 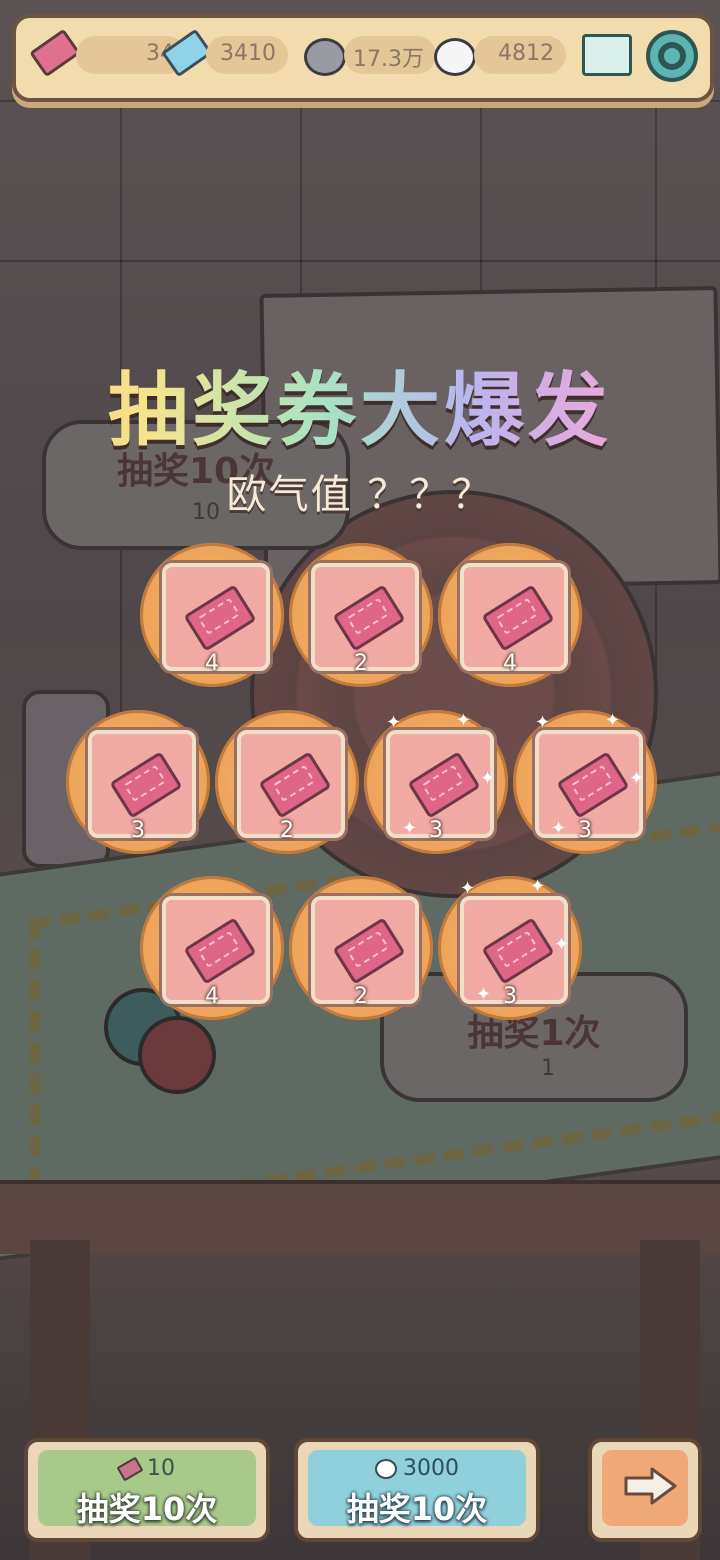 What do you see at coordinates (360, 1217) in the screenshot?
I see `background-table` at bounding box center [360, 1217].